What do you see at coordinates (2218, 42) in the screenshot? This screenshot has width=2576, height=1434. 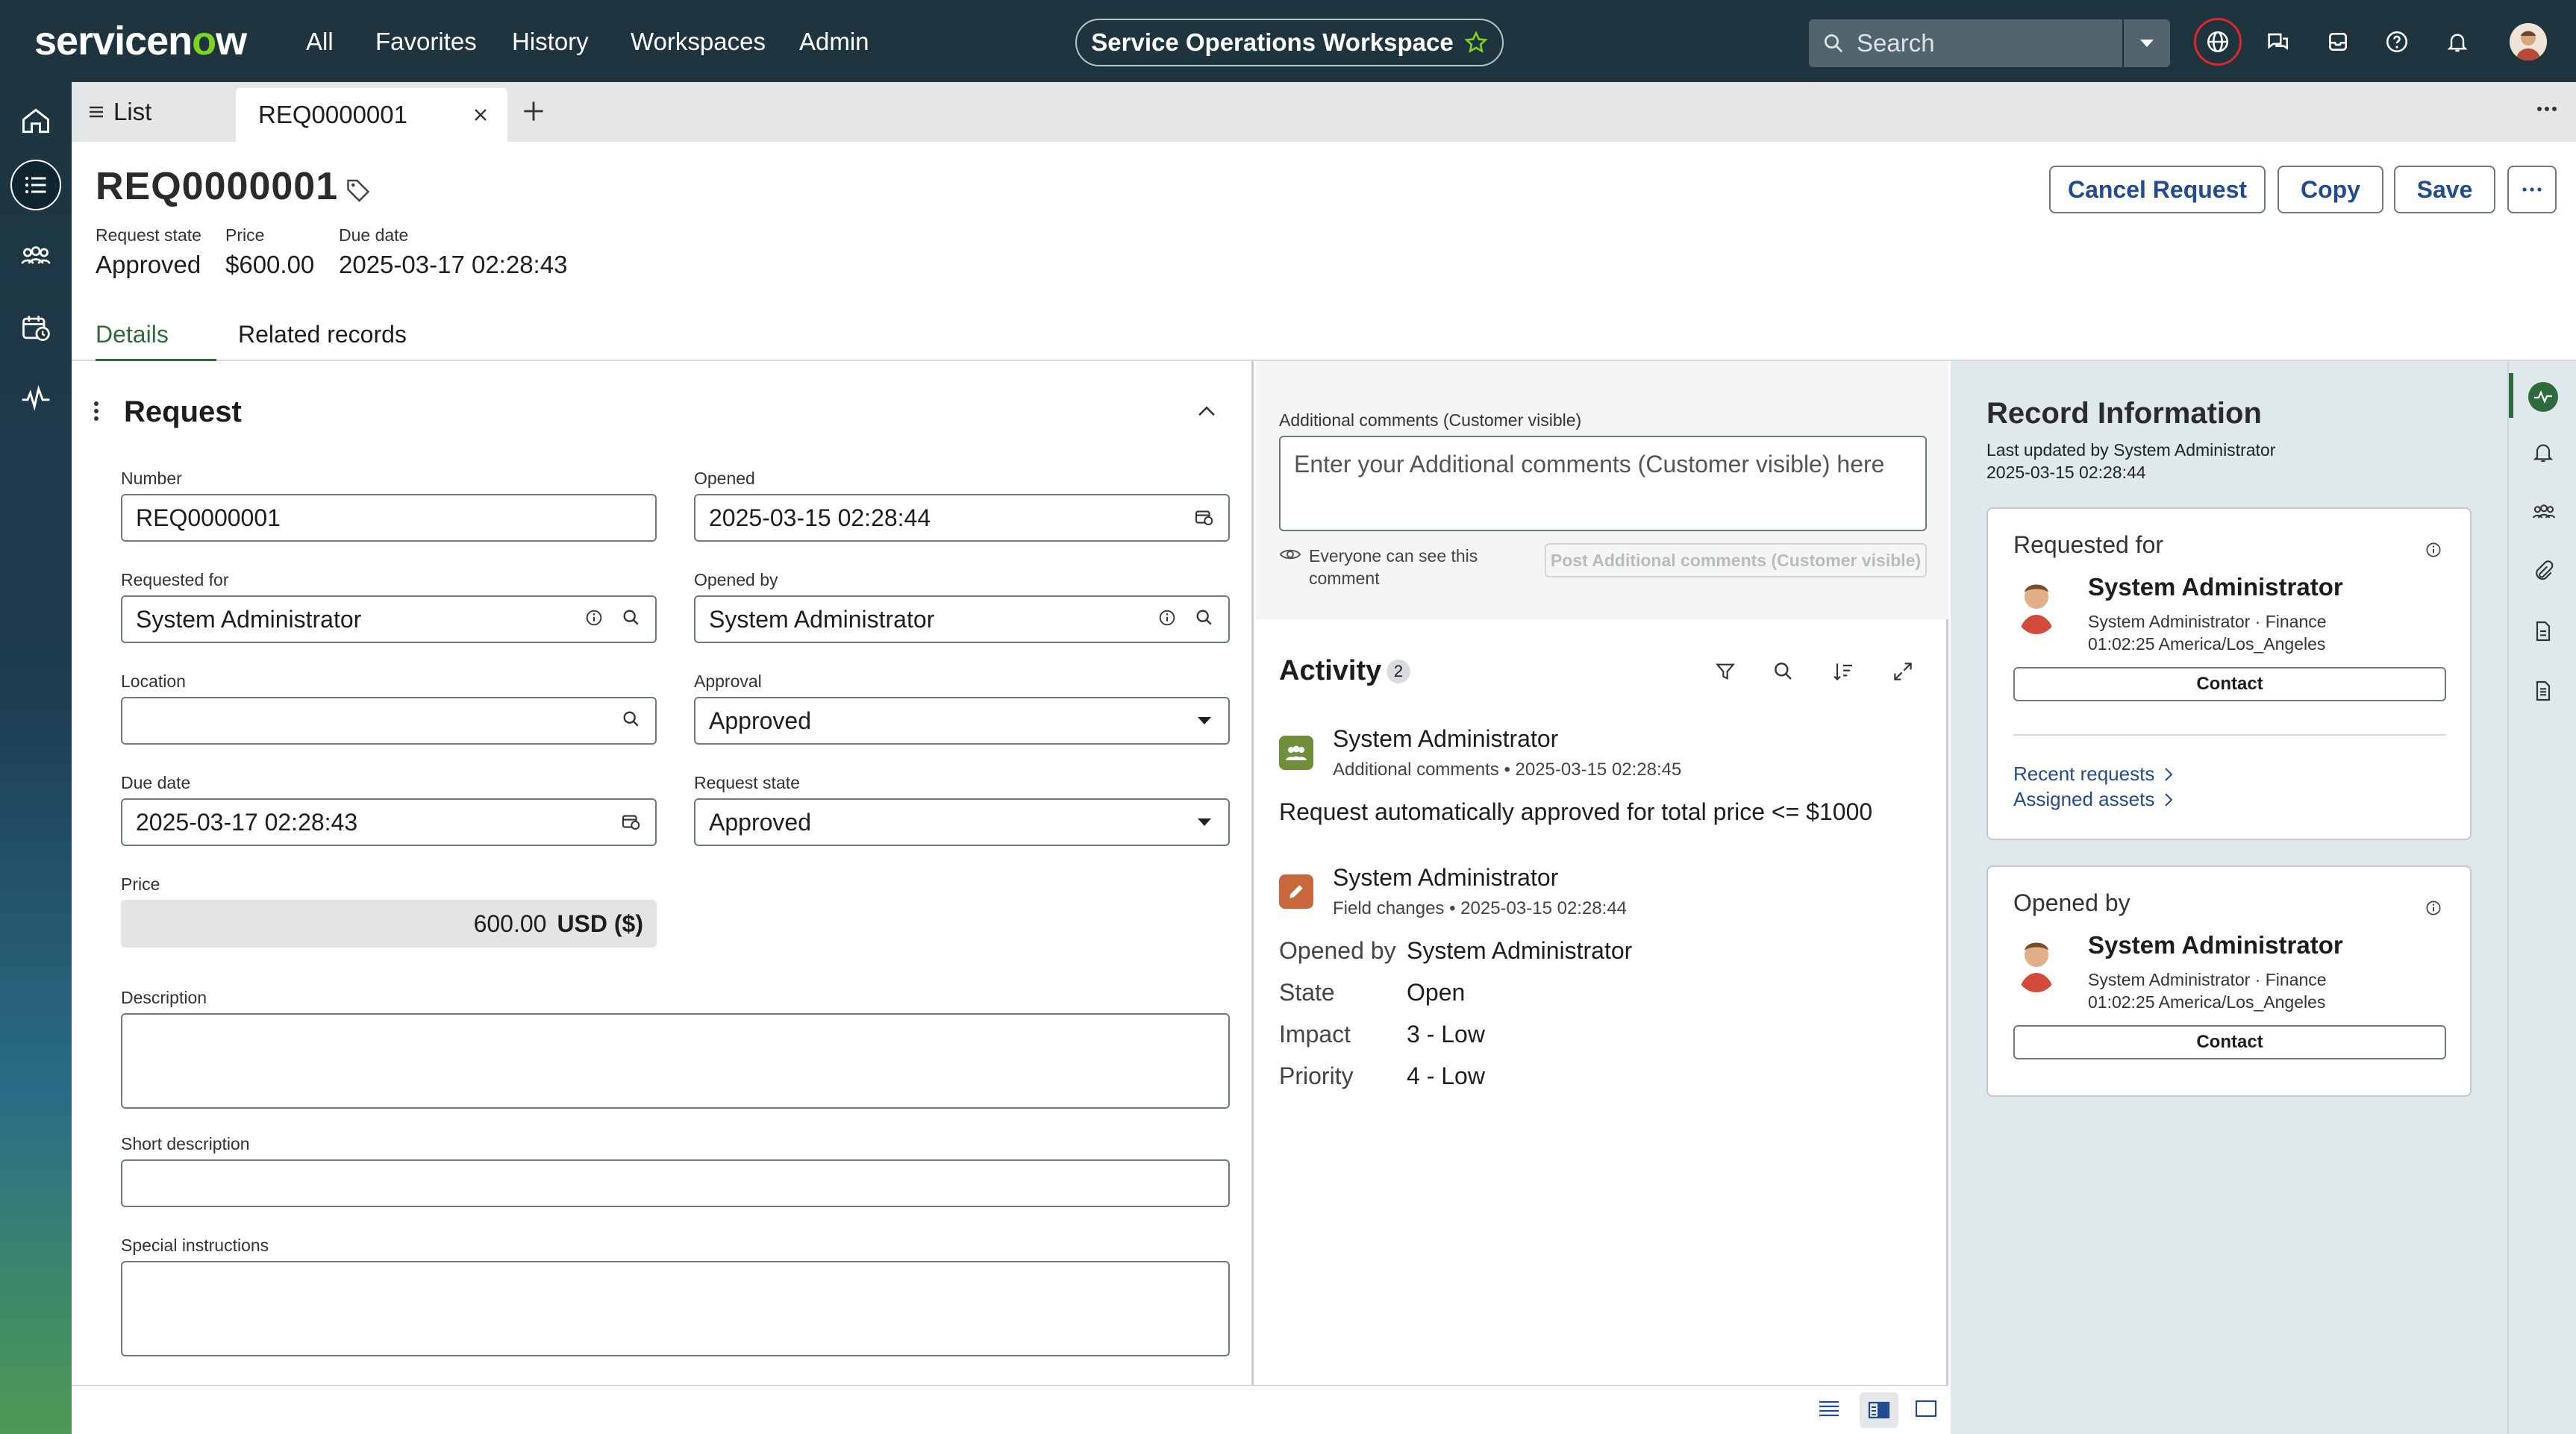 I see `globe-icon` at bounding box center [2218, 42].